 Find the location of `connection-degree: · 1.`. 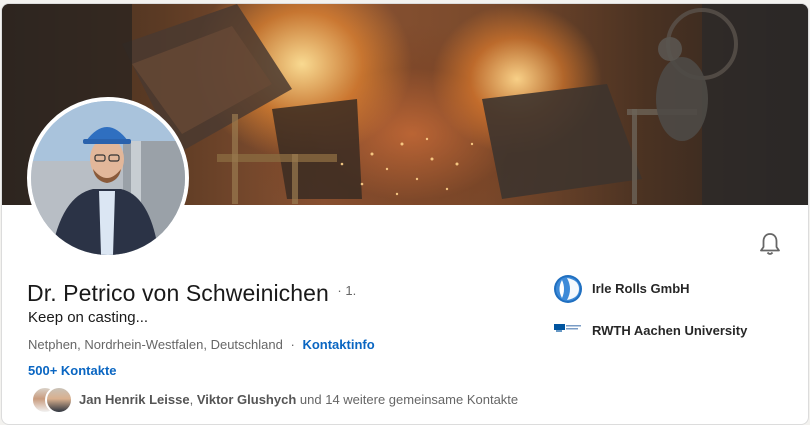

connection-degree: · 1. is located at coordinates (347, 290).